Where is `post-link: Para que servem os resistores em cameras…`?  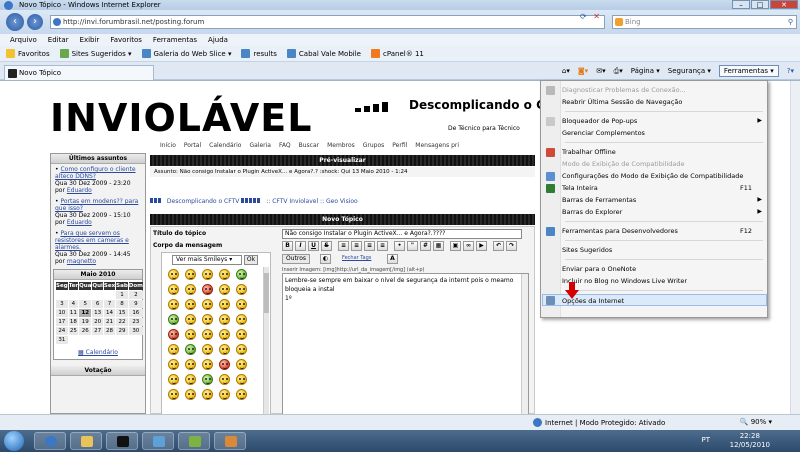 post-link: Para que servem os resistores em cameras… is located at coordinates (92, 240).